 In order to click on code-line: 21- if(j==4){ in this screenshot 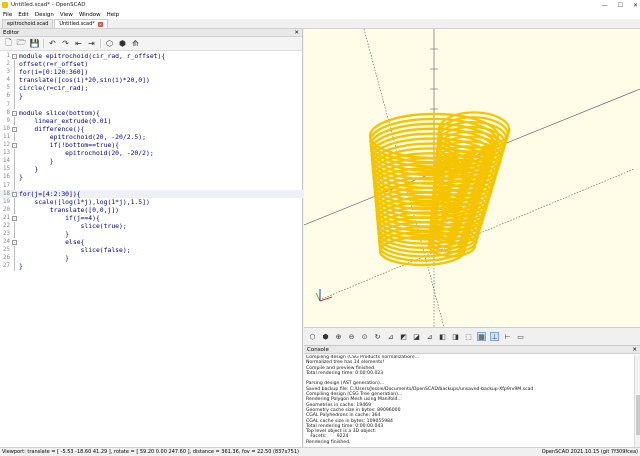, I will do `click(151, 218)`.